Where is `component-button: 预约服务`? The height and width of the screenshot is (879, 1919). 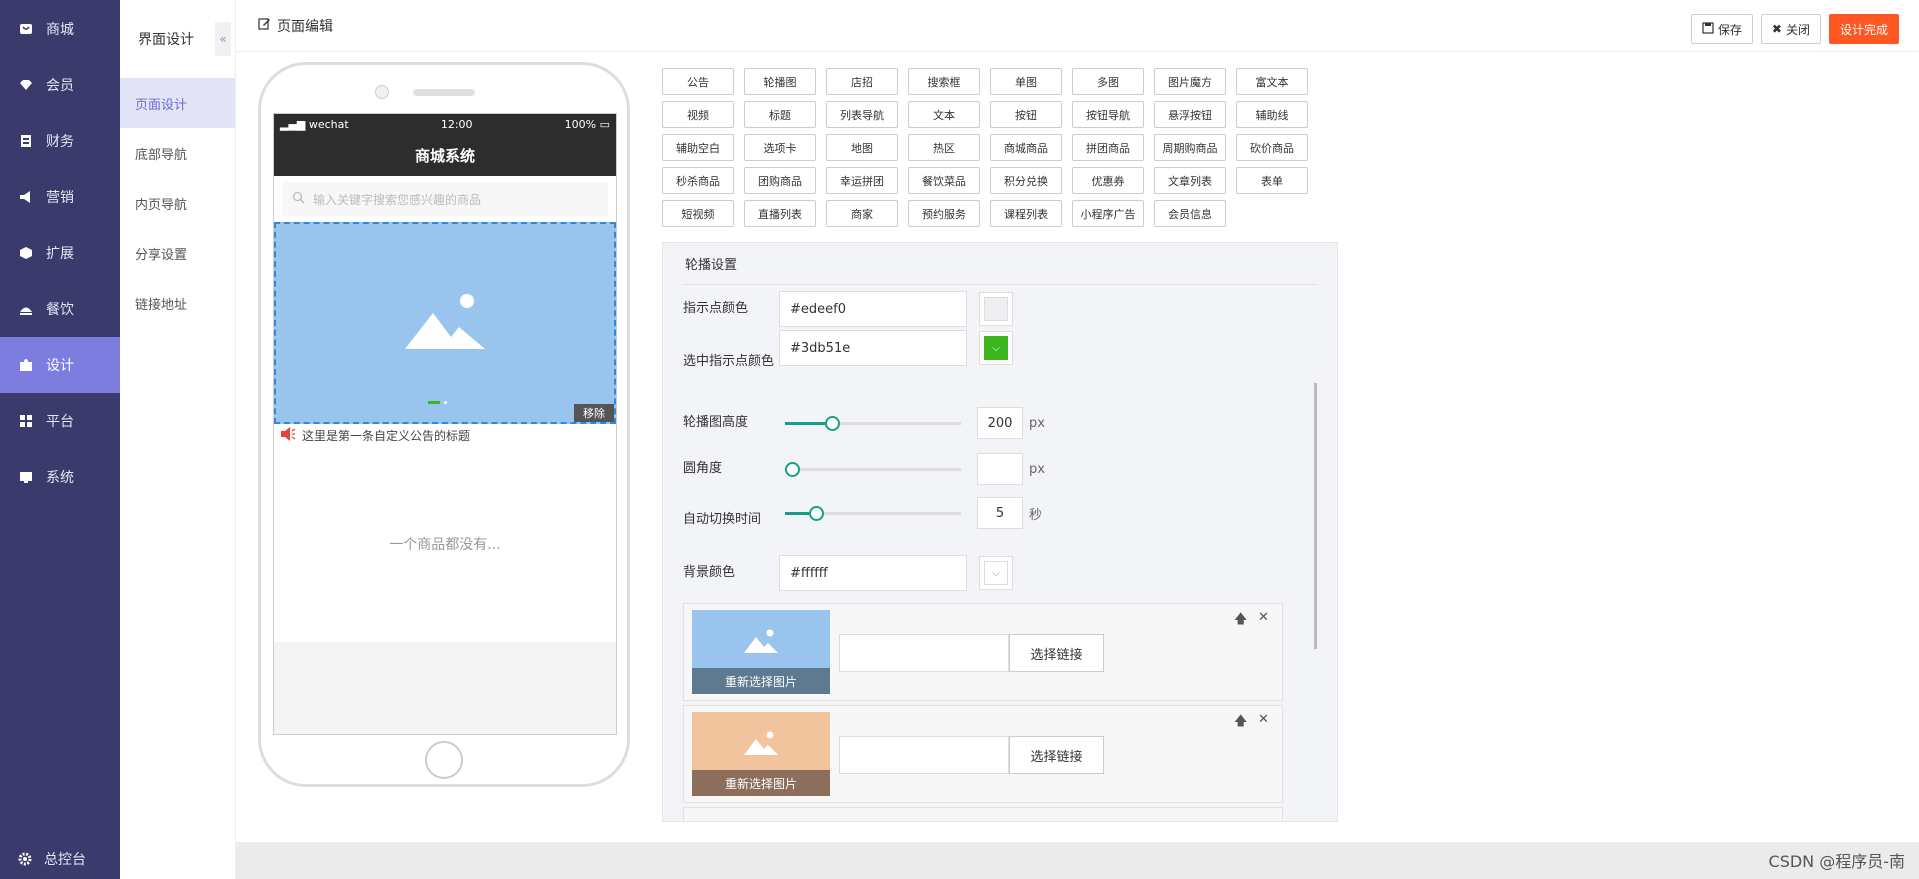 component-button: 预约服务 is located at coordinates (944, 213).